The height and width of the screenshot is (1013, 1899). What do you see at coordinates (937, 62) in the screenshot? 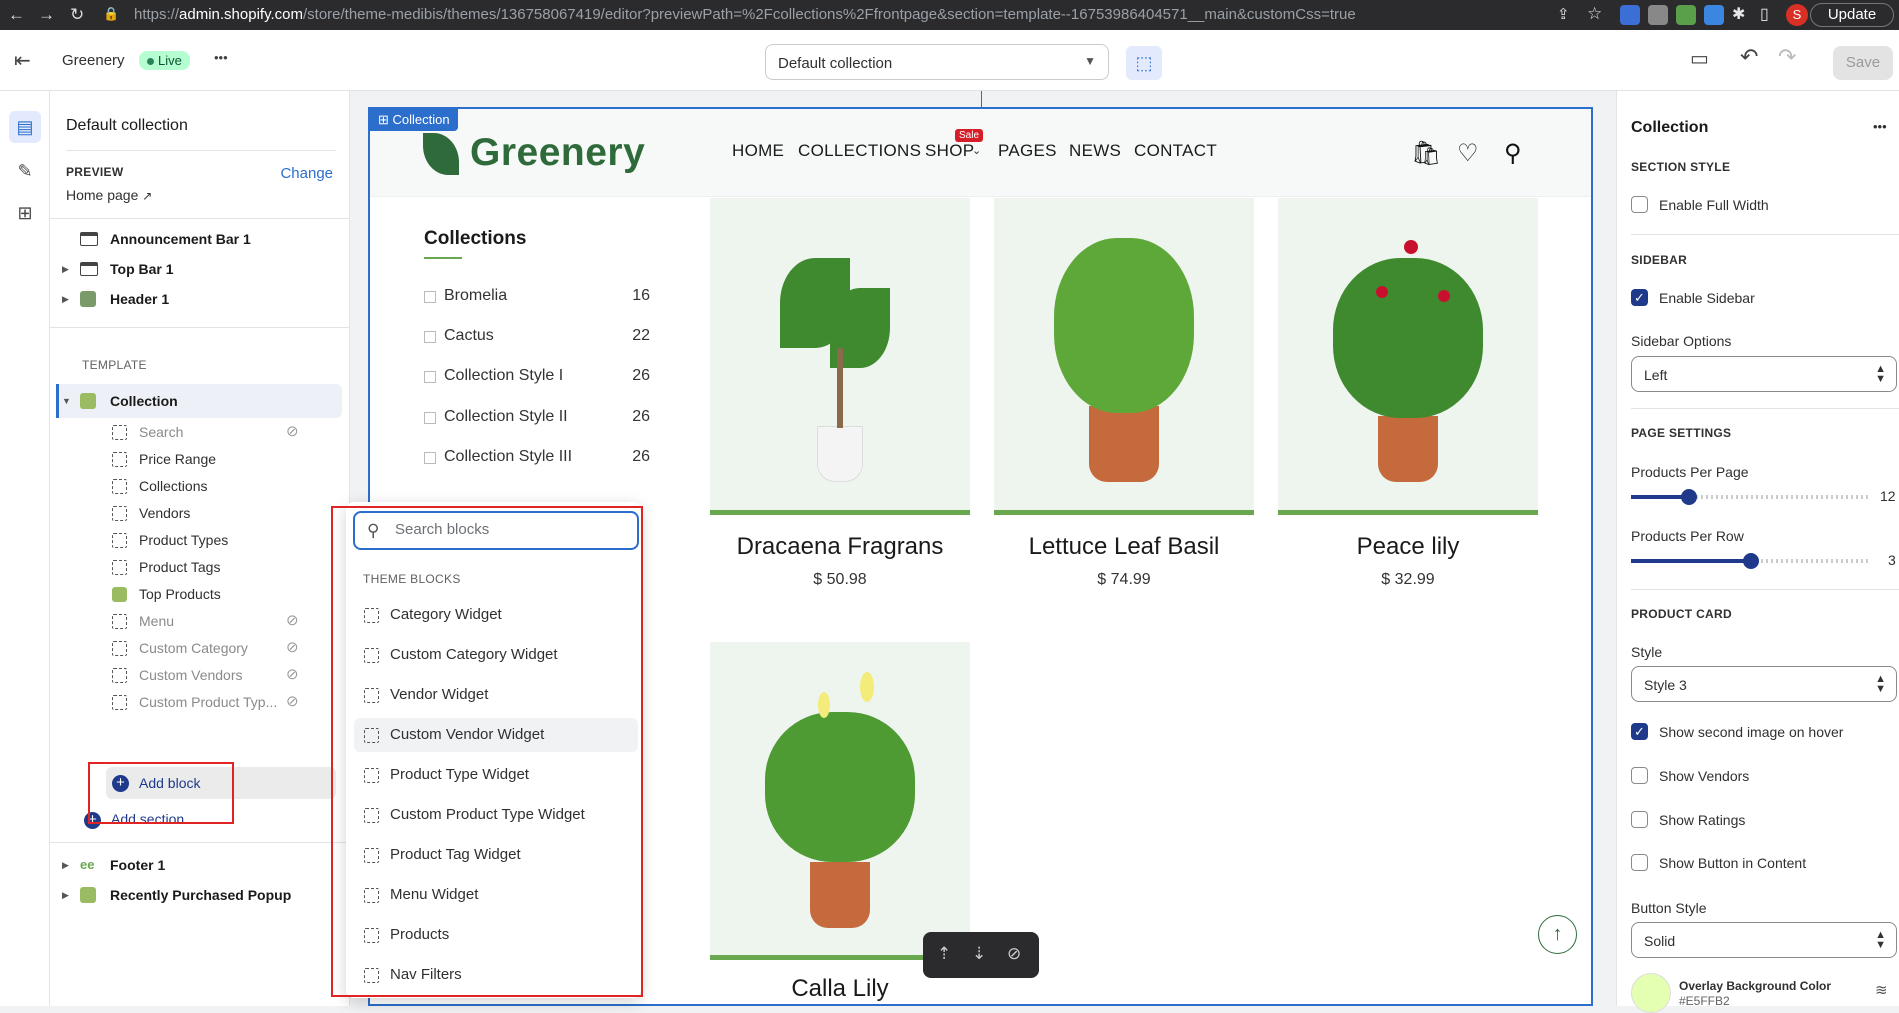
I see `template-select: Default collection ▼` at bounding box center [937, 62].